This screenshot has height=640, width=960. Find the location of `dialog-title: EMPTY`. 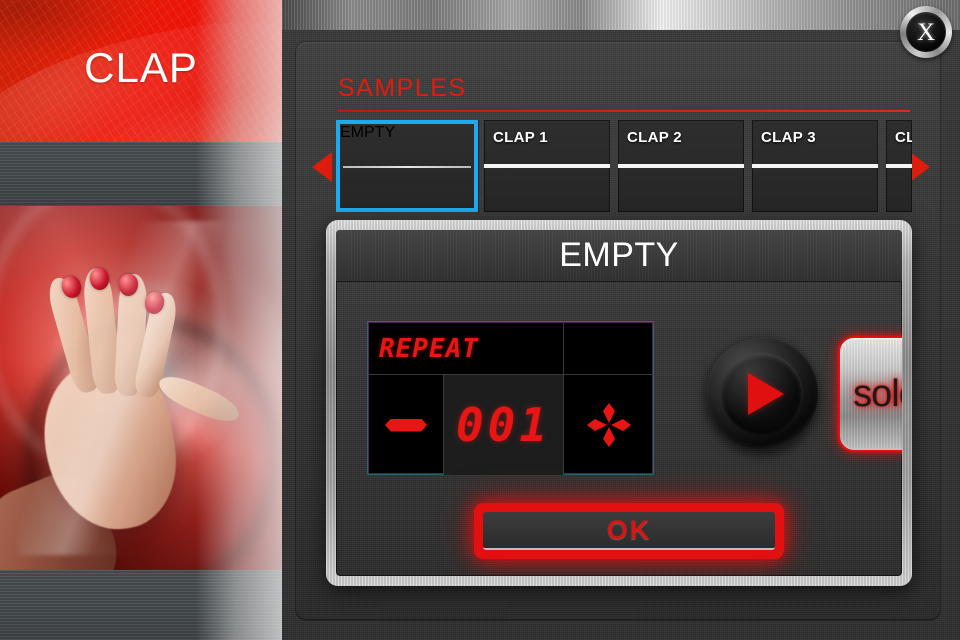

dialog-title: EMPTY is located at coordinates (619, 255).